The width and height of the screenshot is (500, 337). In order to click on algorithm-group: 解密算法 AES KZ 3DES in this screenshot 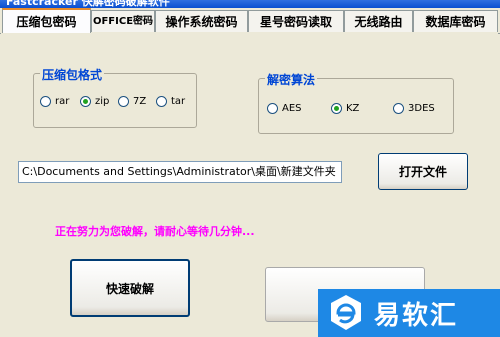, I will do `click(356, 102)`.